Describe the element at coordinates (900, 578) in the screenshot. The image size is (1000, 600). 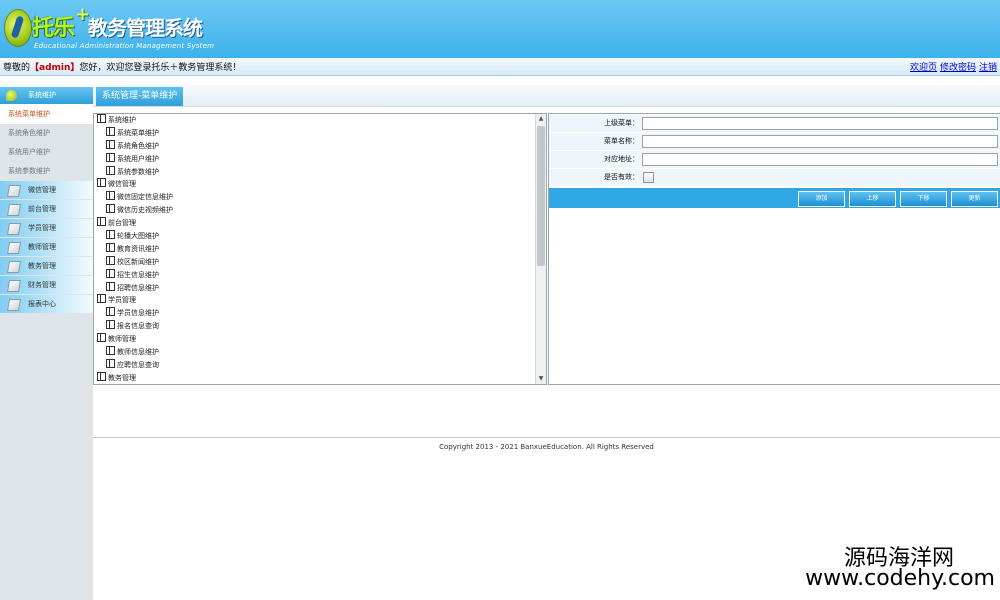
I see `watermark-url: www.codehy.com` at that location.